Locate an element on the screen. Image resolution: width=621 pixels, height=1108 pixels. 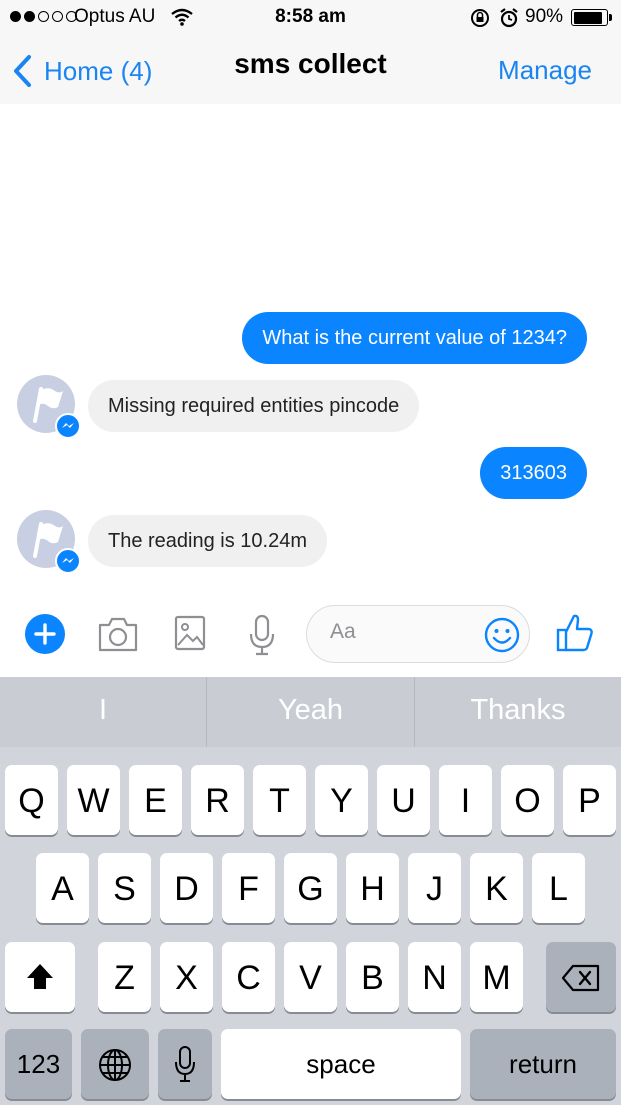
key-c: C is located at coordinates (248, 977).